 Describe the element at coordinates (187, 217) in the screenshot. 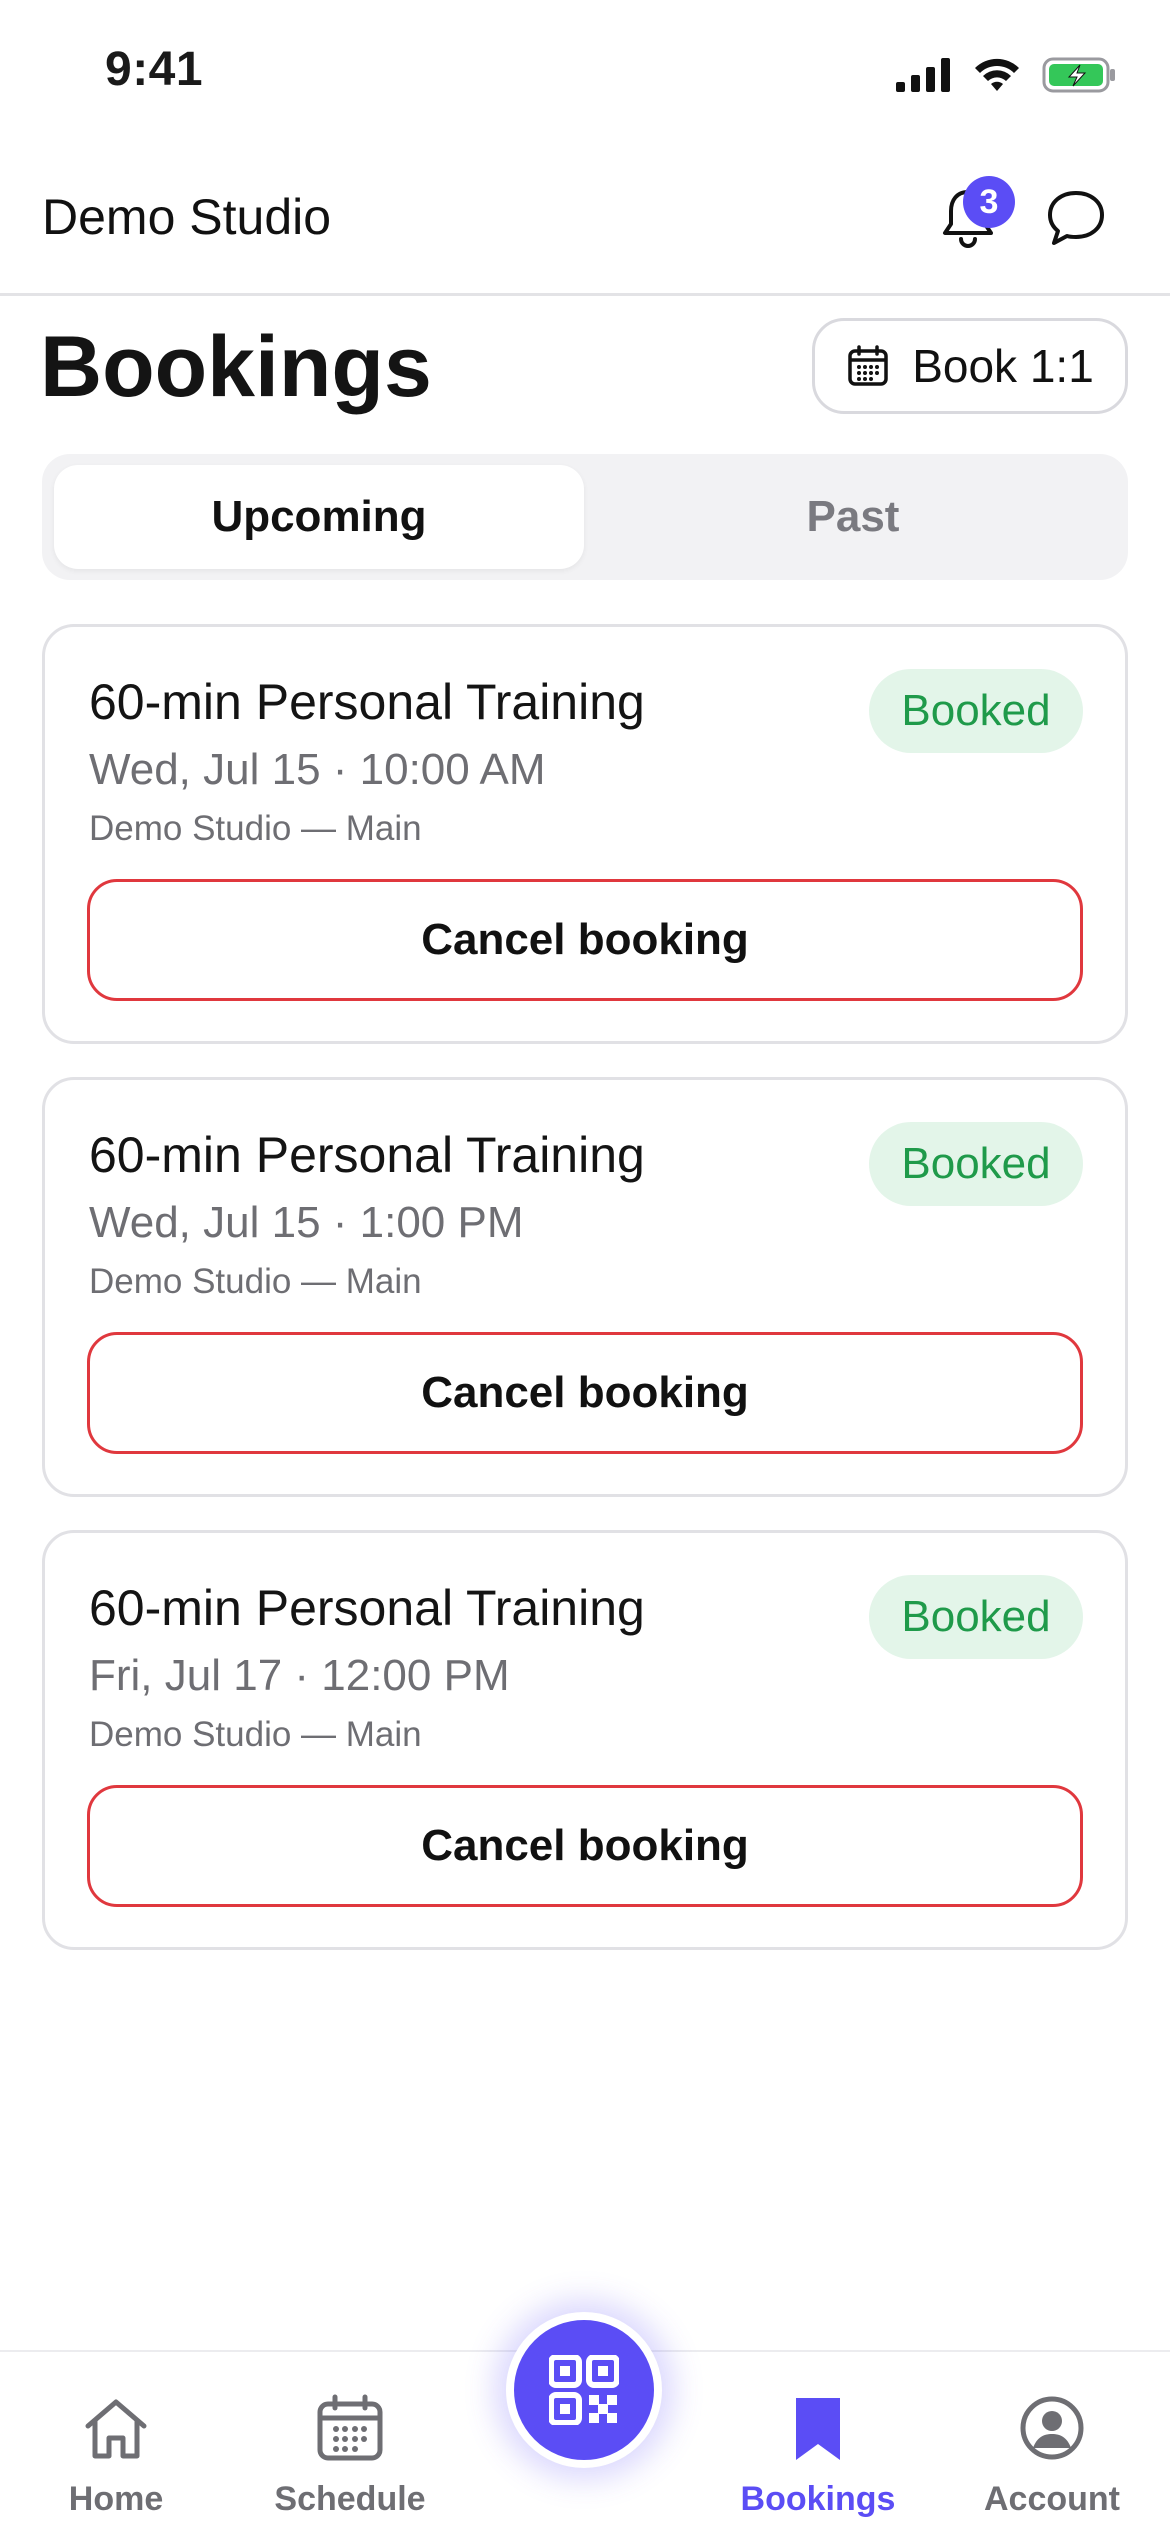

I see `studio-name: Demo Studio` at that location.